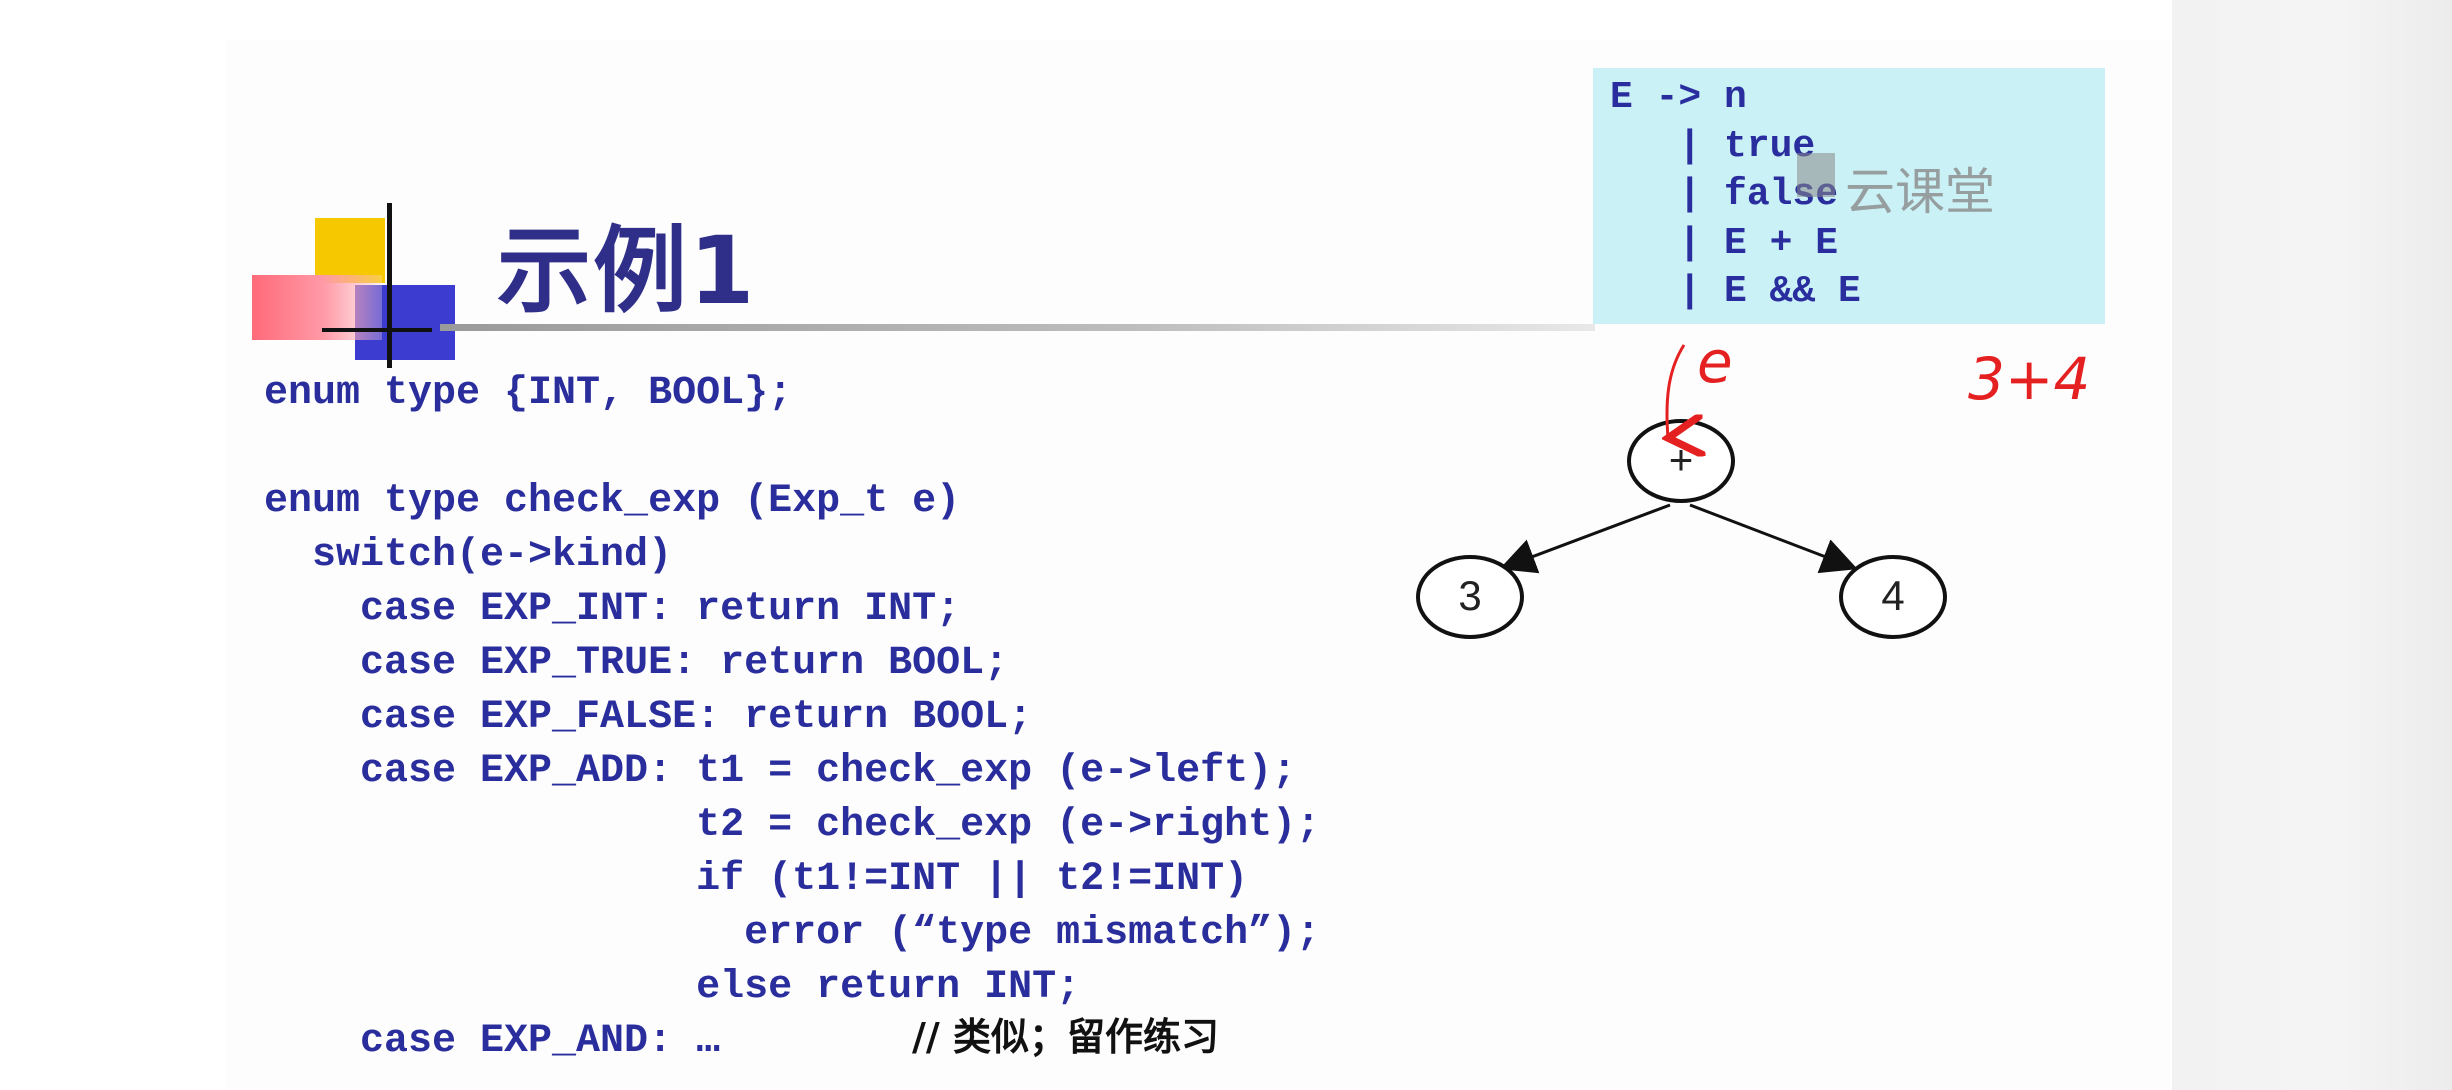  What do you see at coordinates (1715, 362) in the screenshot?
I see `annotation-e: e` at bounding box center [1715, 362].